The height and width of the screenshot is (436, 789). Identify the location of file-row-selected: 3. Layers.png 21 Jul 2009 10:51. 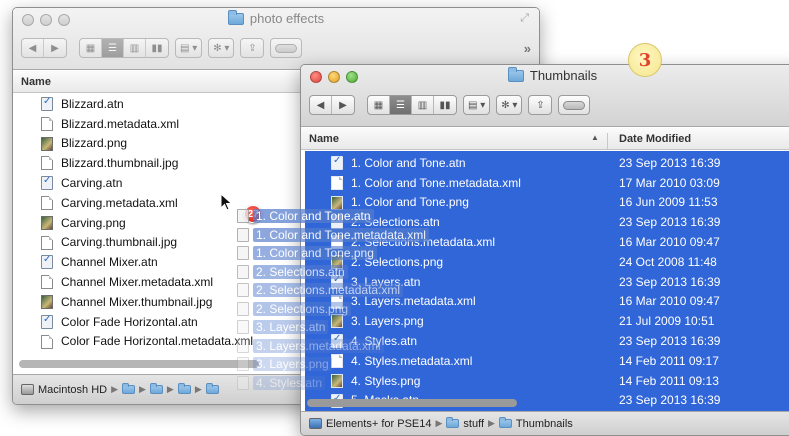
(545, 321).